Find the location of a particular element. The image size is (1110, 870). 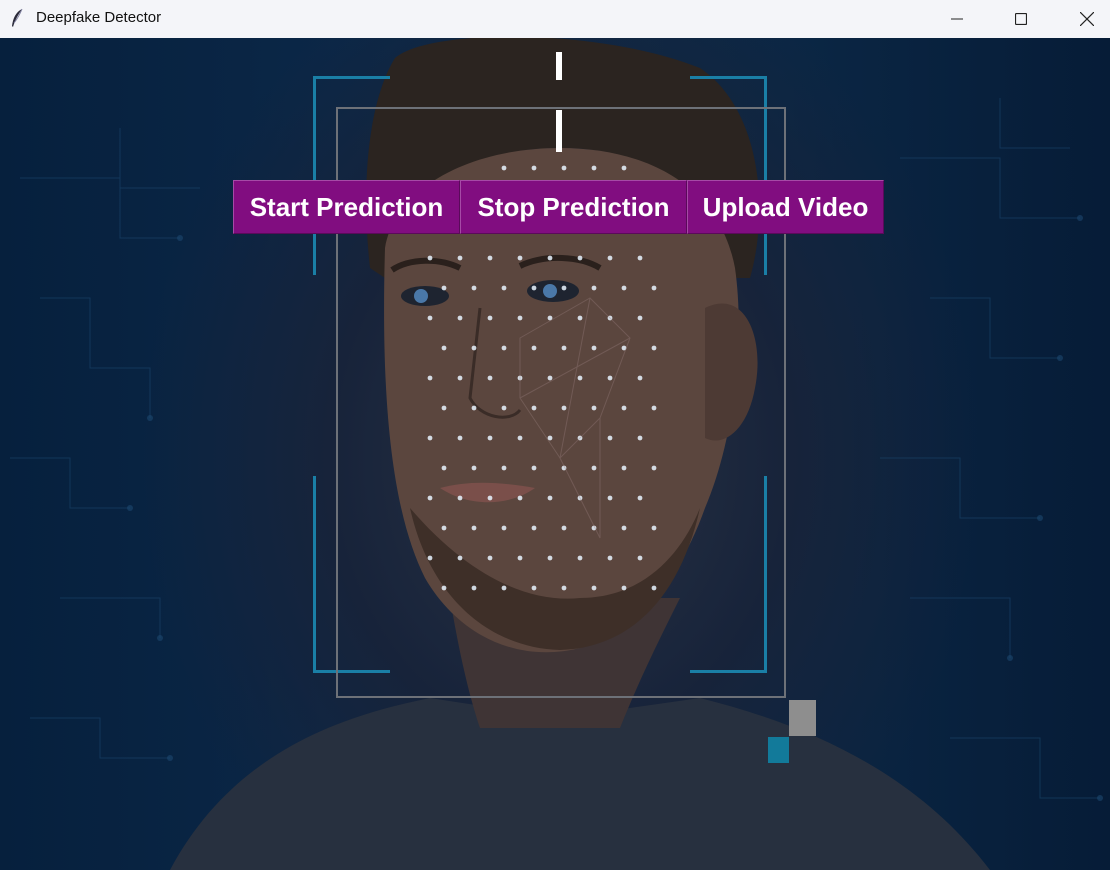

scan-marker-top is located at coordinates (559, 66).